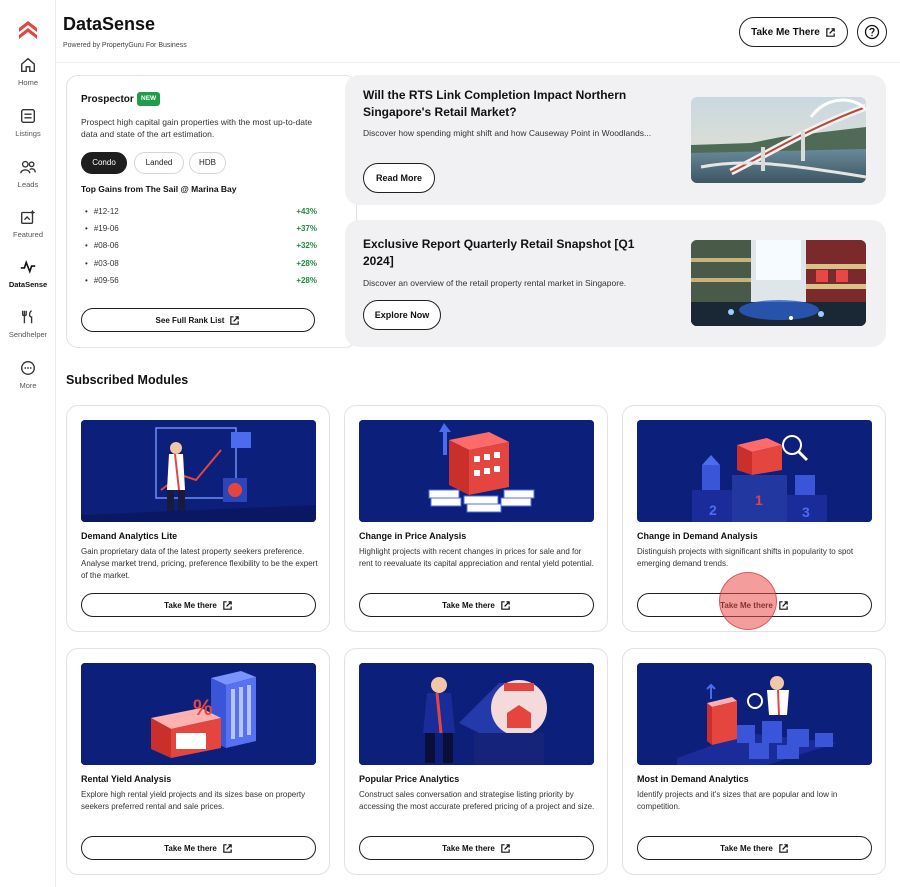 This screenshot has width=900, height=887. I want to click on gain-row: #08-06 +32%, so click(201, 247).